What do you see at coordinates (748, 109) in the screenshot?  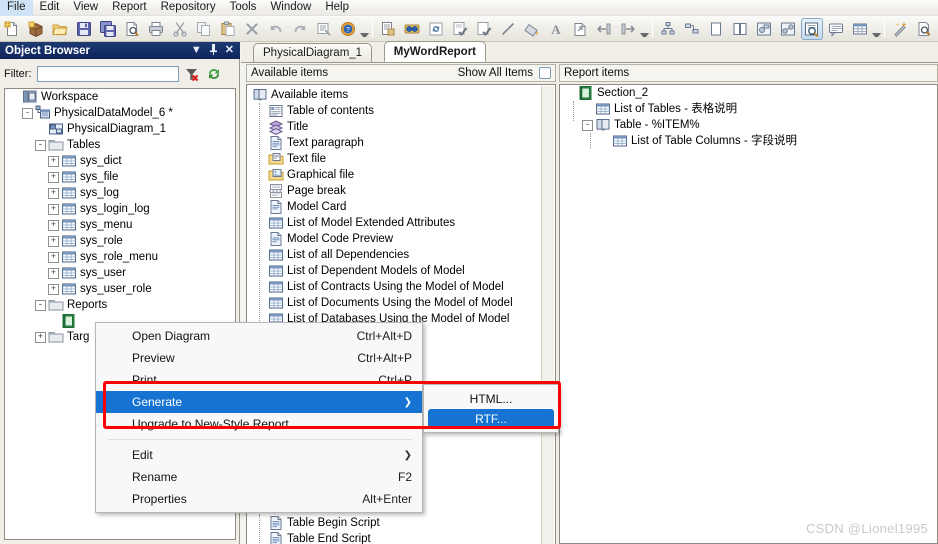 I see `report-item: List of Tables - 表格说明` at bounding box center [748, 109].